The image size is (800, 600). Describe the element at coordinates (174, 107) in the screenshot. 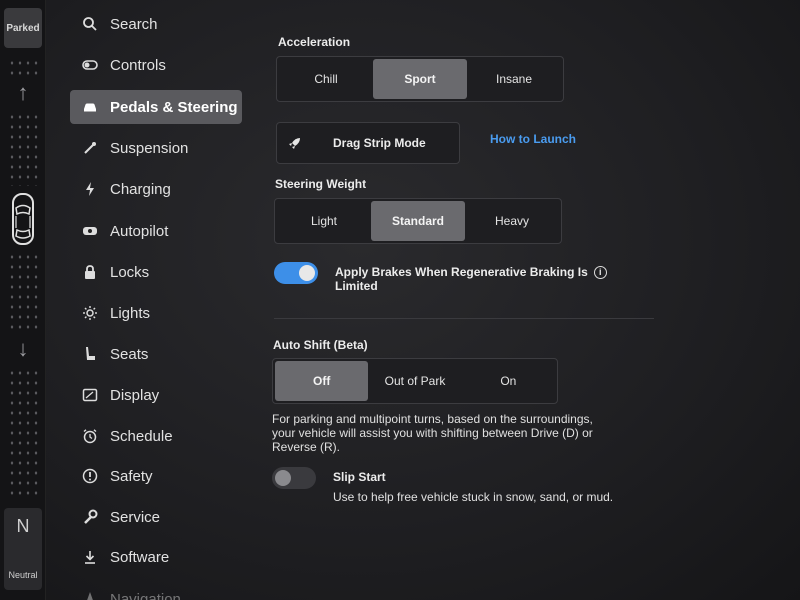

I see `sidebar-item-label: Pedals & Steering` at that location.